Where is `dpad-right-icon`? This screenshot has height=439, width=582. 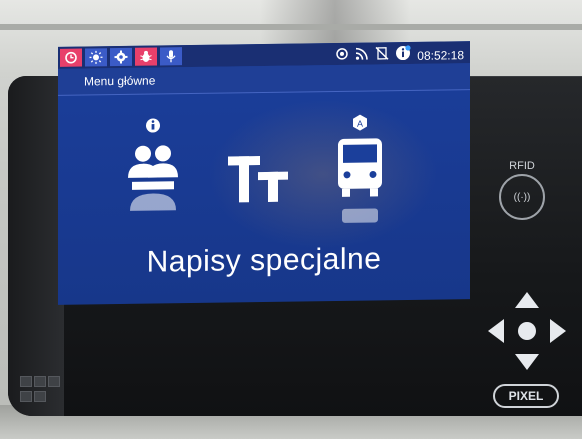 dpad-right-icon is located at coordinates (558, 331).